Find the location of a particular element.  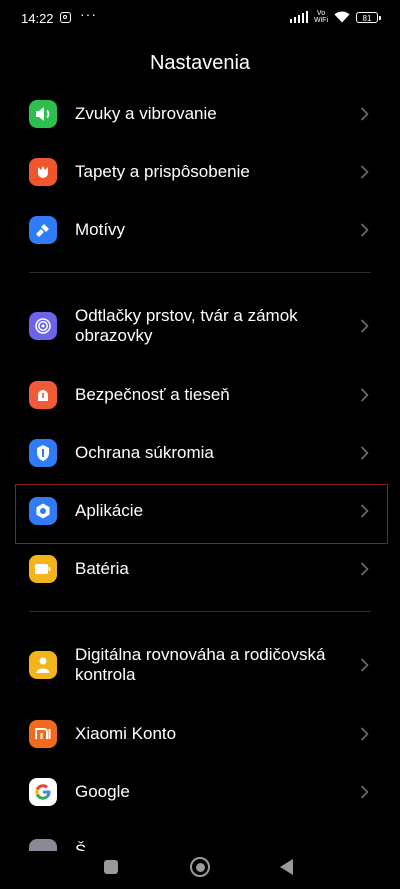

settings-item-label: Aplikácie is located at coordinates (109, 510).